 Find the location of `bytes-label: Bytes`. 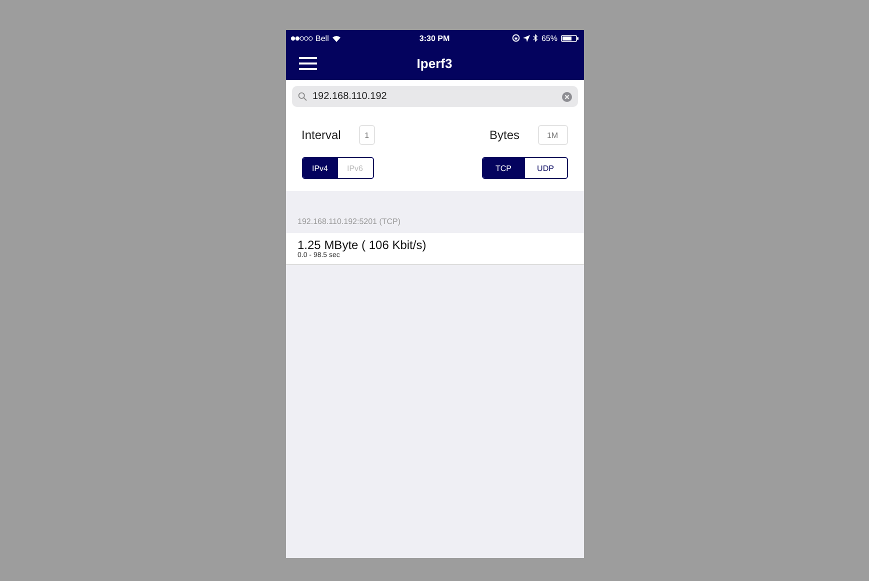

bytes-label: Bytes is located at coordinates (504, 135).